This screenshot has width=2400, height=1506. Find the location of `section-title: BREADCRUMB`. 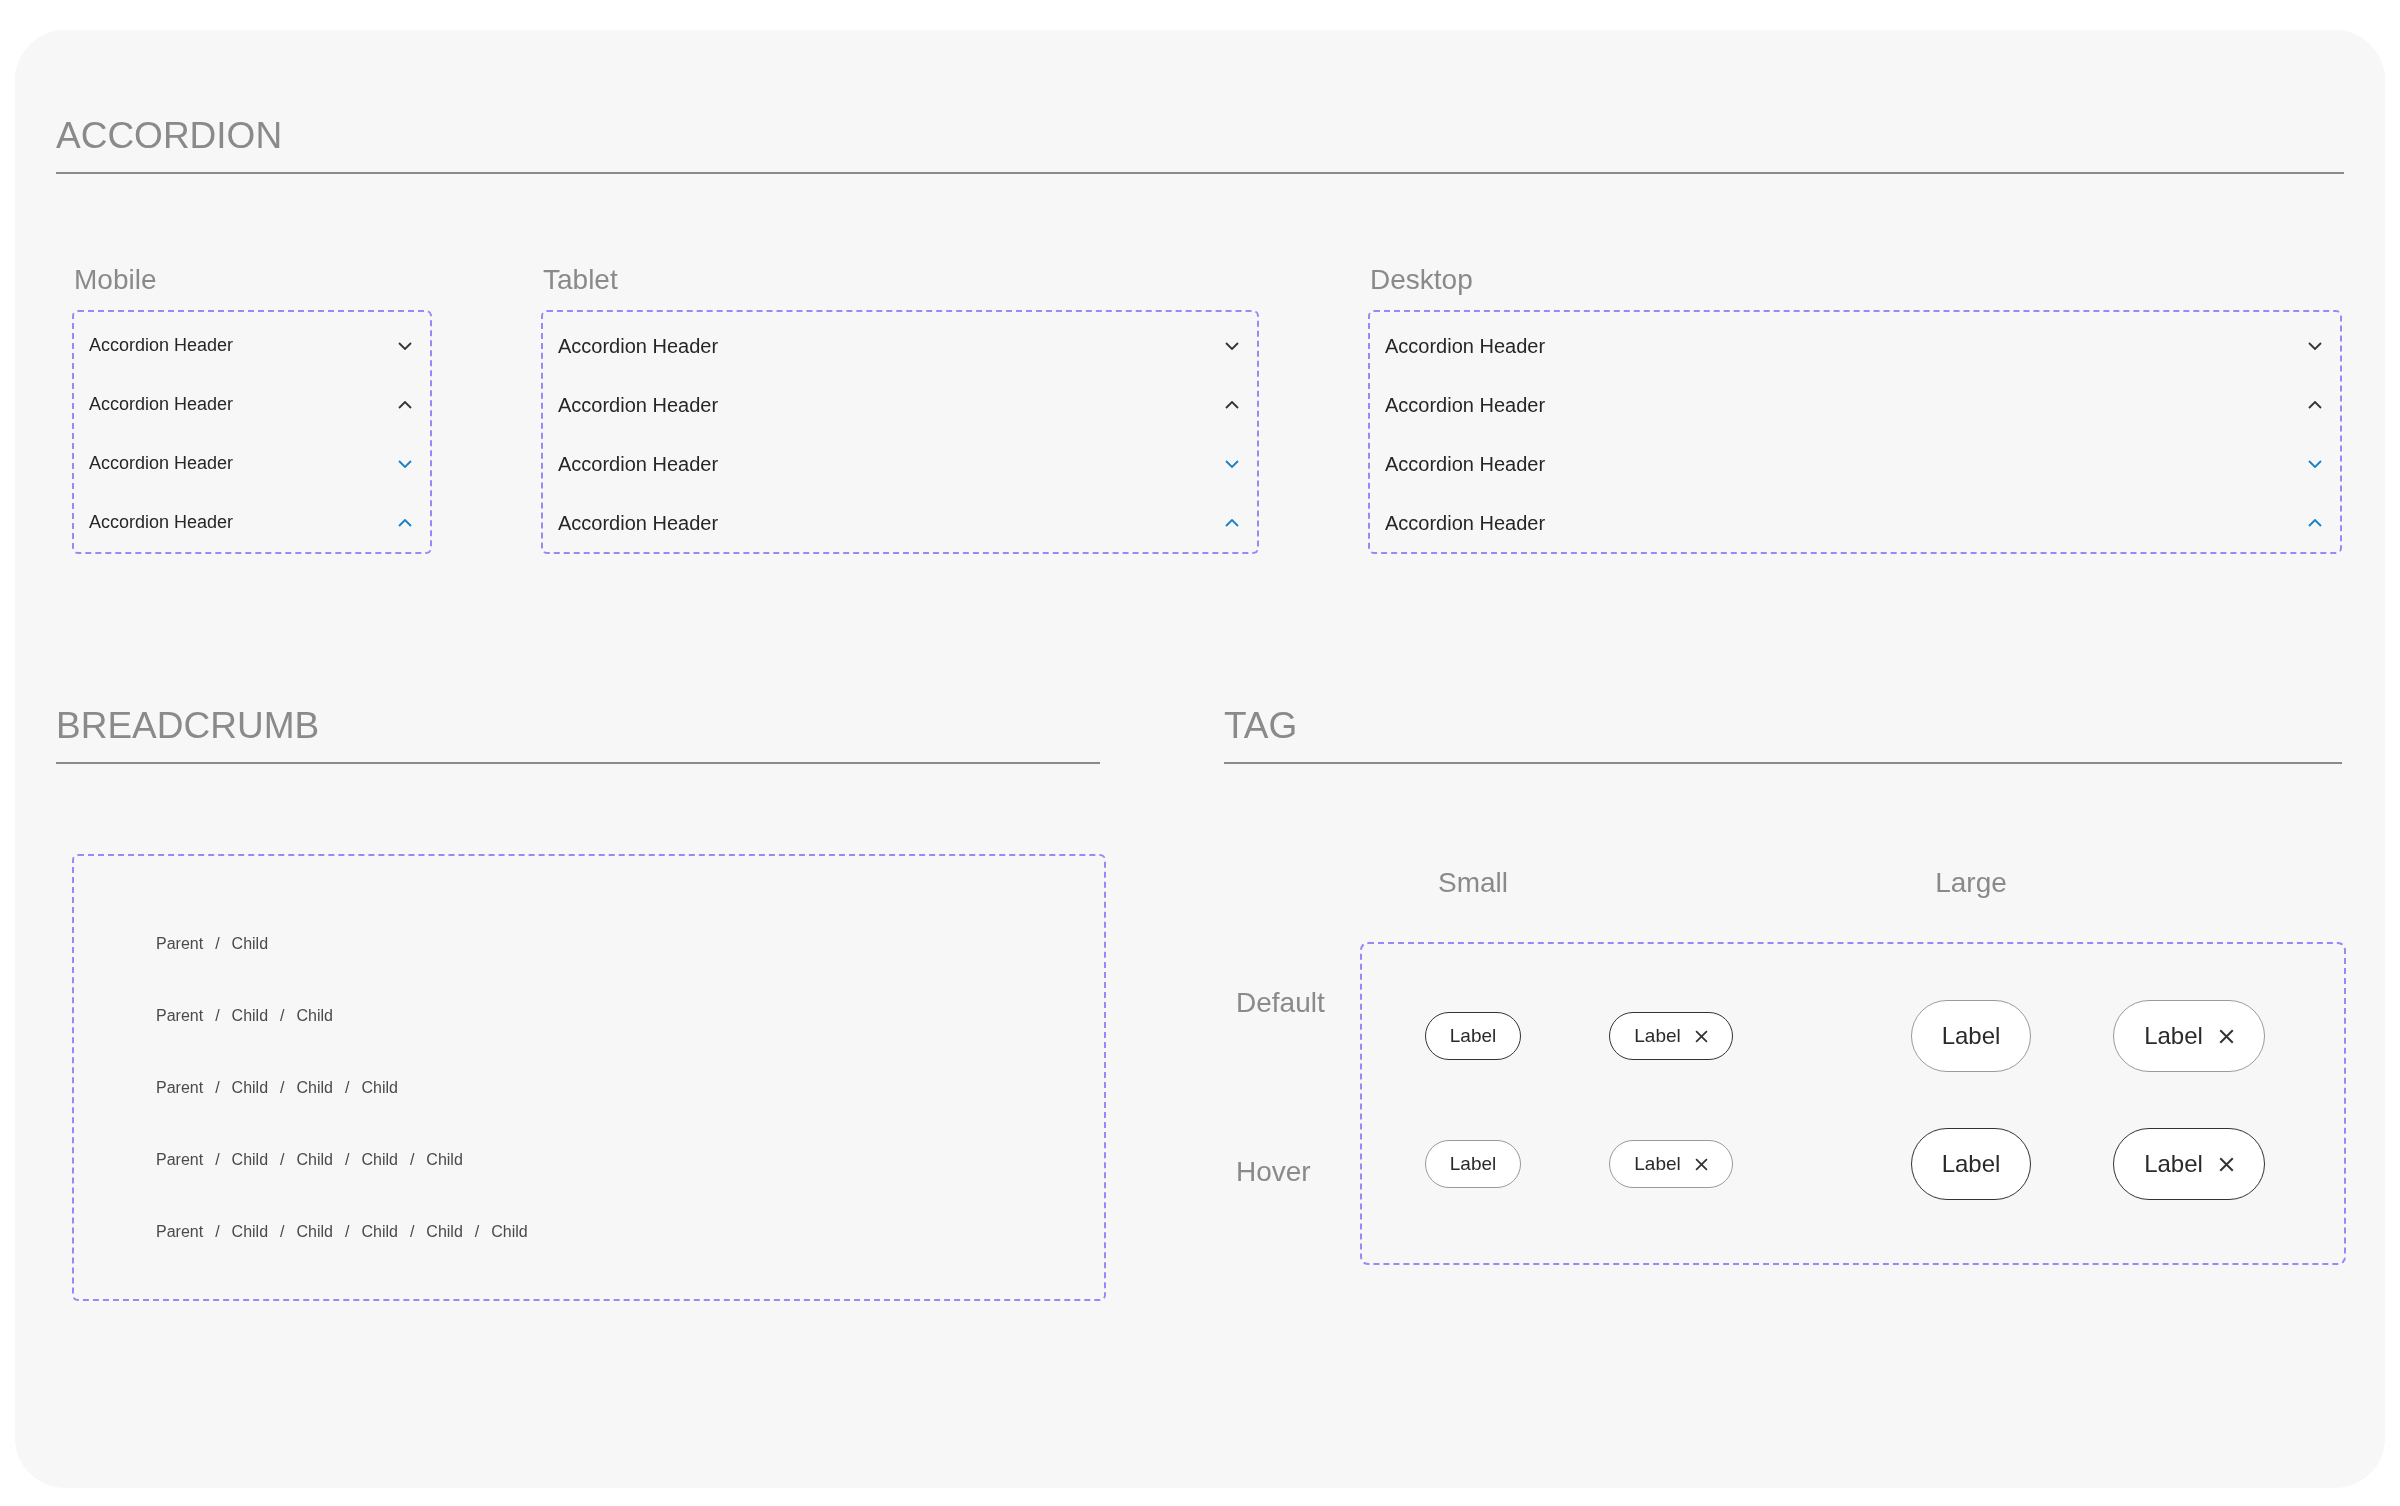

section-title: BREADCRUMB is located at coordinates (188, 725).